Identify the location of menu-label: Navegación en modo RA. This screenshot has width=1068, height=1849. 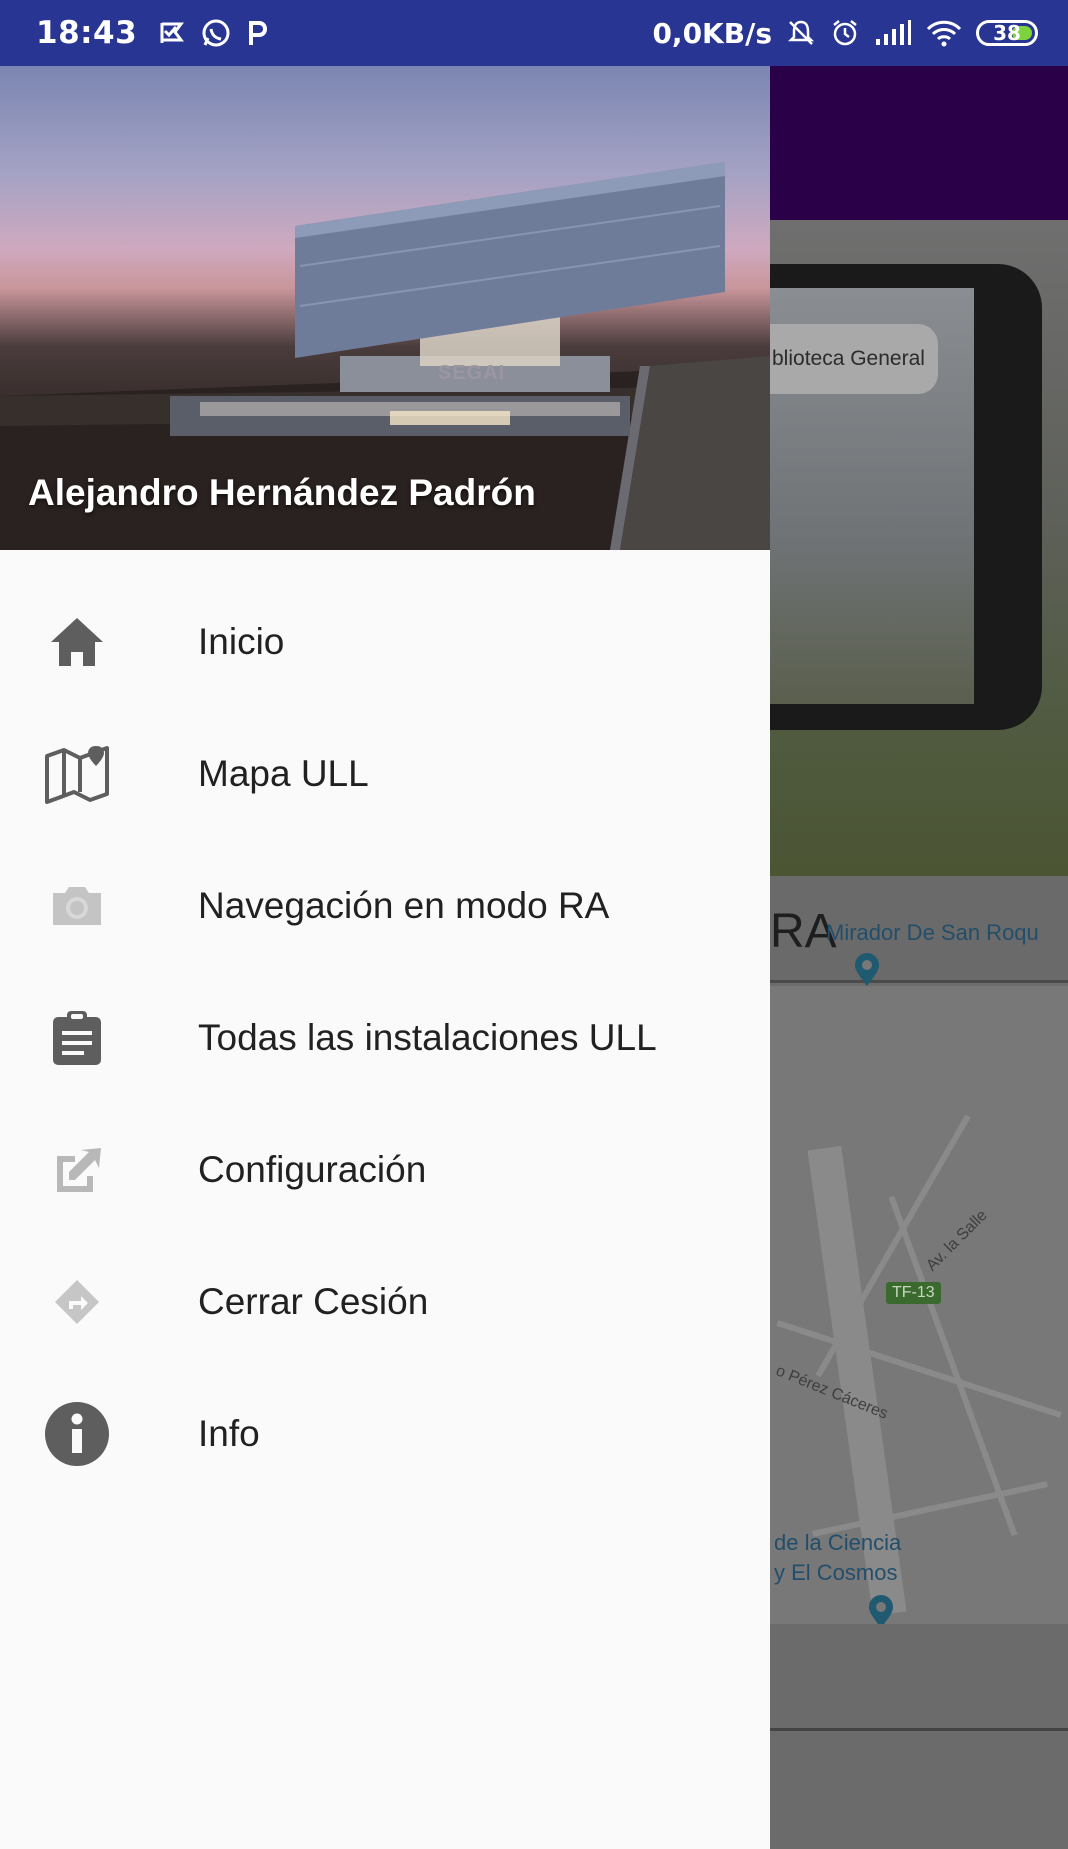
(404, 905).